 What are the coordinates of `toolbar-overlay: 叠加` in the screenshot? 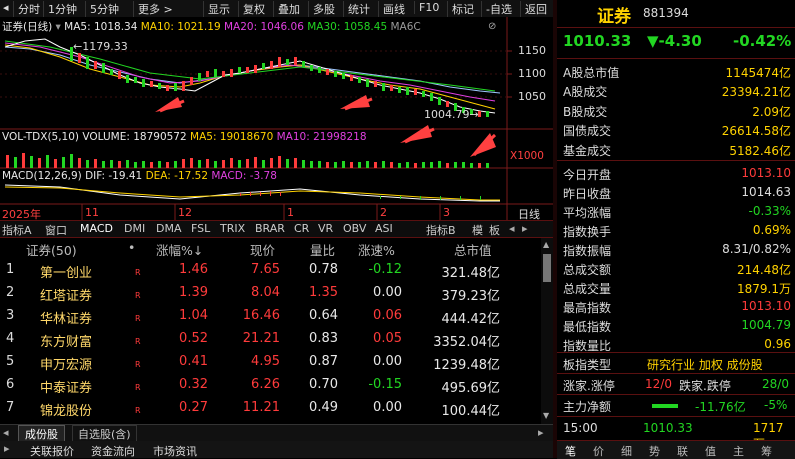 It's located at (288, 9).